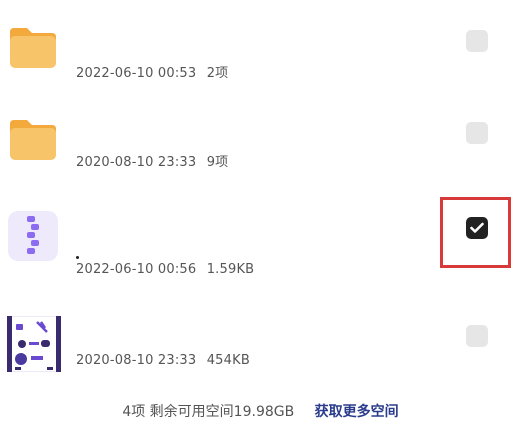 The image size is (521, 424). Describe the element at coordinates (136, 73) in the screenshot. I see `file-date: 2022-06-10 00:53` at that location.